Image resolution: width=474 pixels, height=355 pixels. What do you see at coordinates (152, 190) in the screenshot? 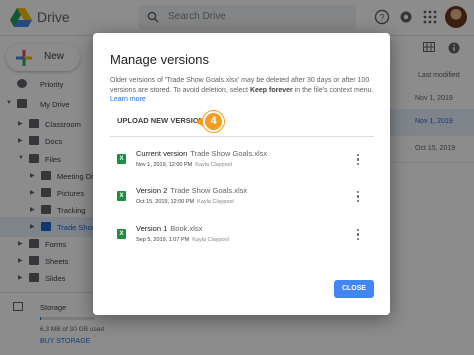
I see `version-label: Version 2` at bounding box center [152, 190].